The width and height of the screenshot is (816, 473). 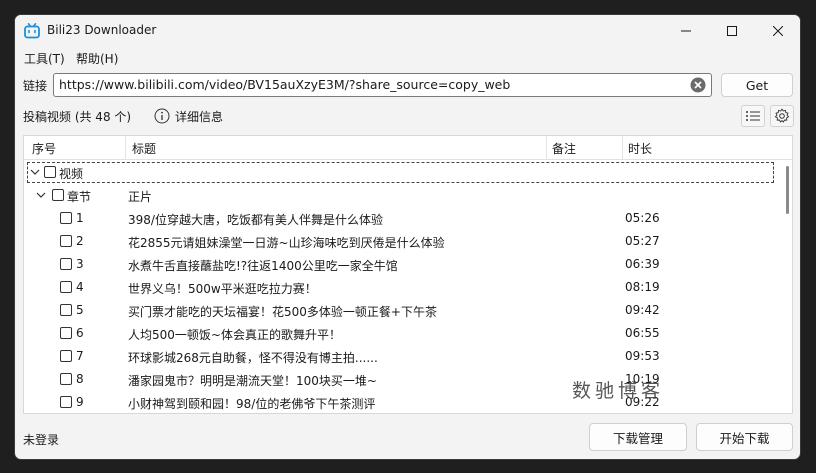 I want to click on row-duration: 09:42, so click(x=642, y=310).